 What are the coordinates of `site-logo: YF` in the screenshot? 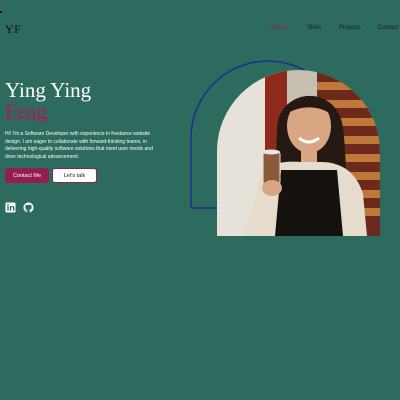 It's located at (13, 29).